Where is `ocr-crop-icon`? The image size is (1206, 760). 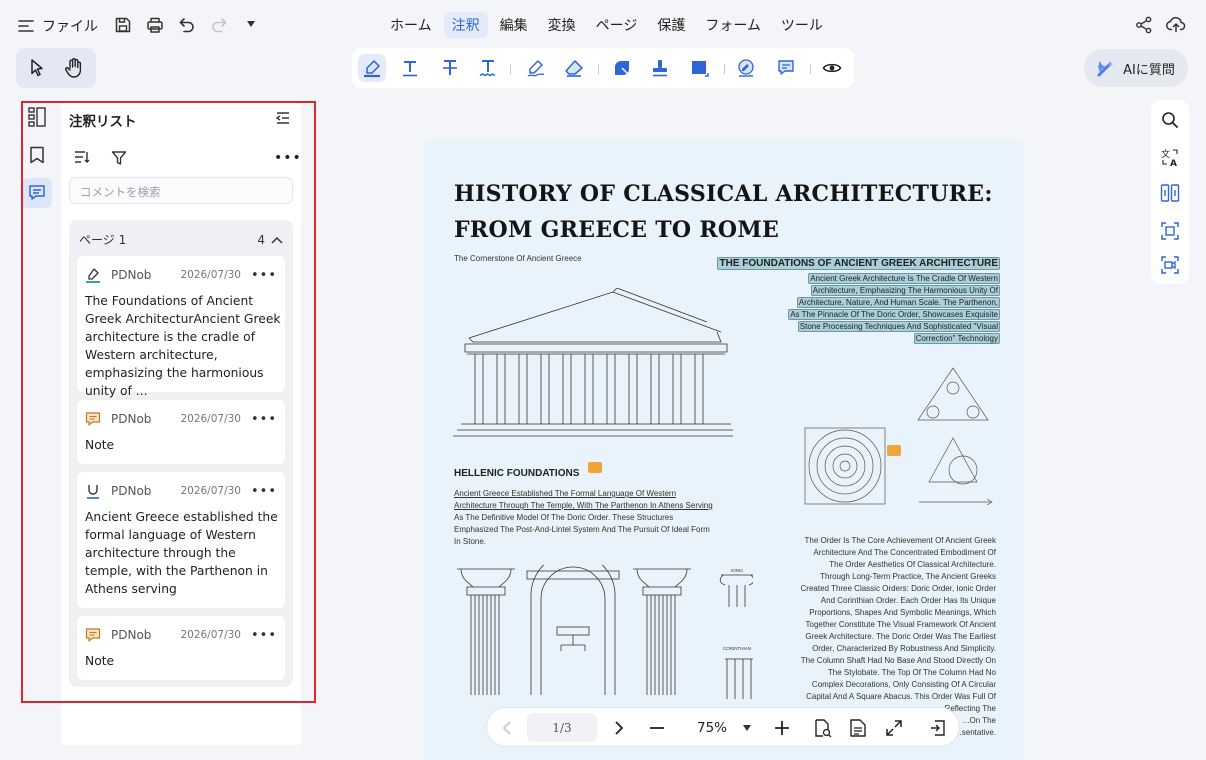
ocr-crop-icon is located at coordinates (1170, 231).